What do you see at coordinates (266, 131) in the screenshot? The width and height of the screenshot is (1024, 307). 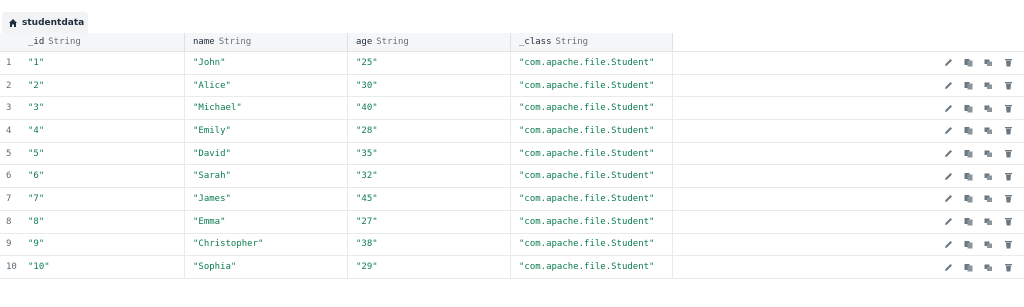 I see `cell-name: "Emily"` at bounding box center [266, 131].